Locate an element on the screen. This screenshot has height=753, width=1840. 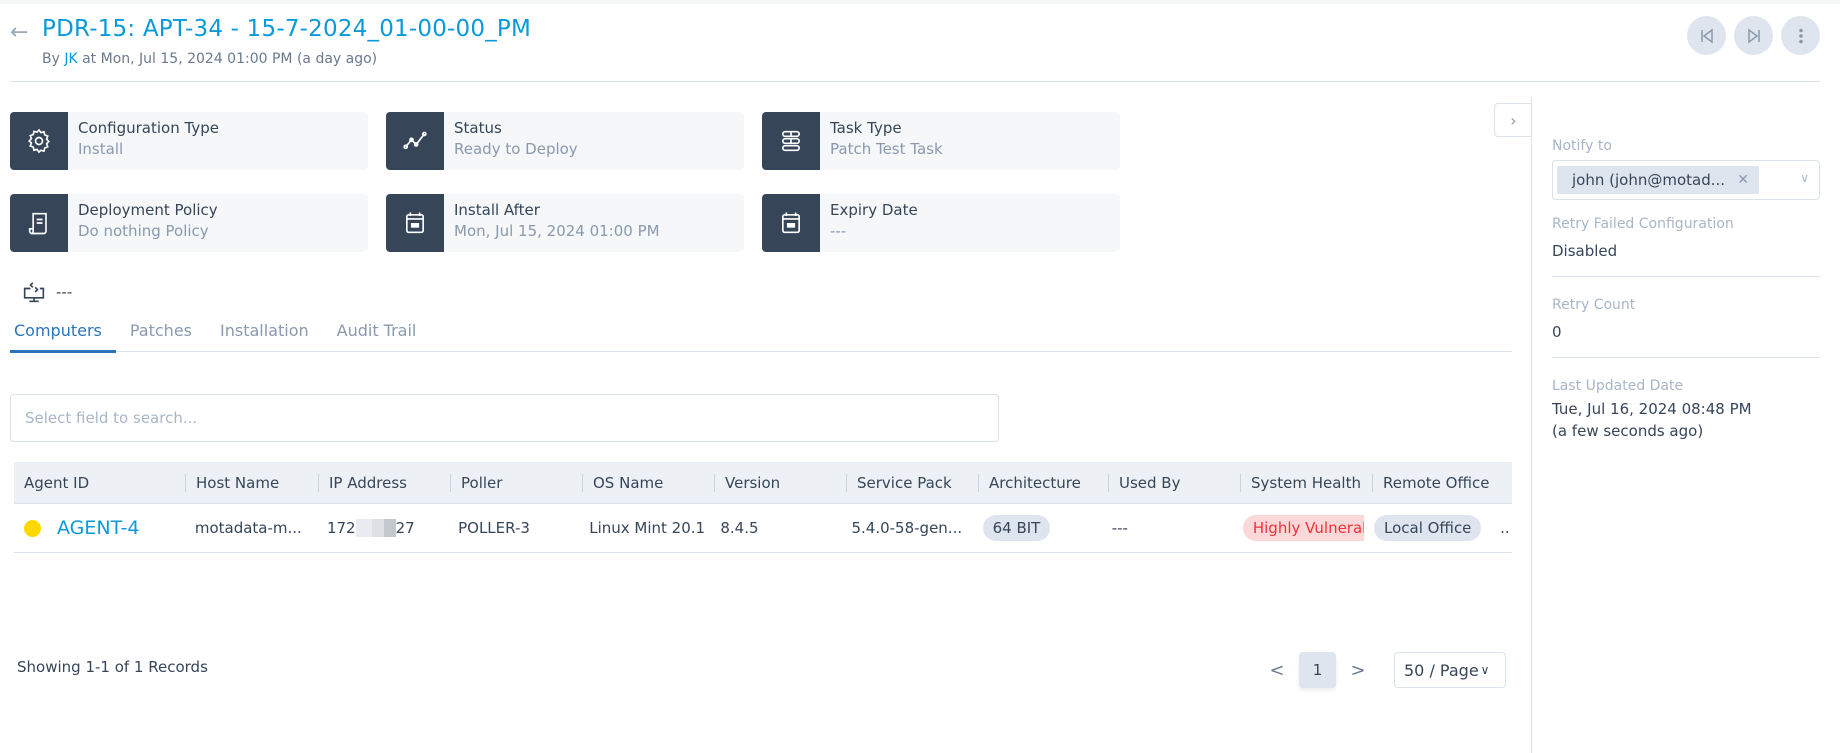
card-label: Task Type is located at coordinates (866, 128).